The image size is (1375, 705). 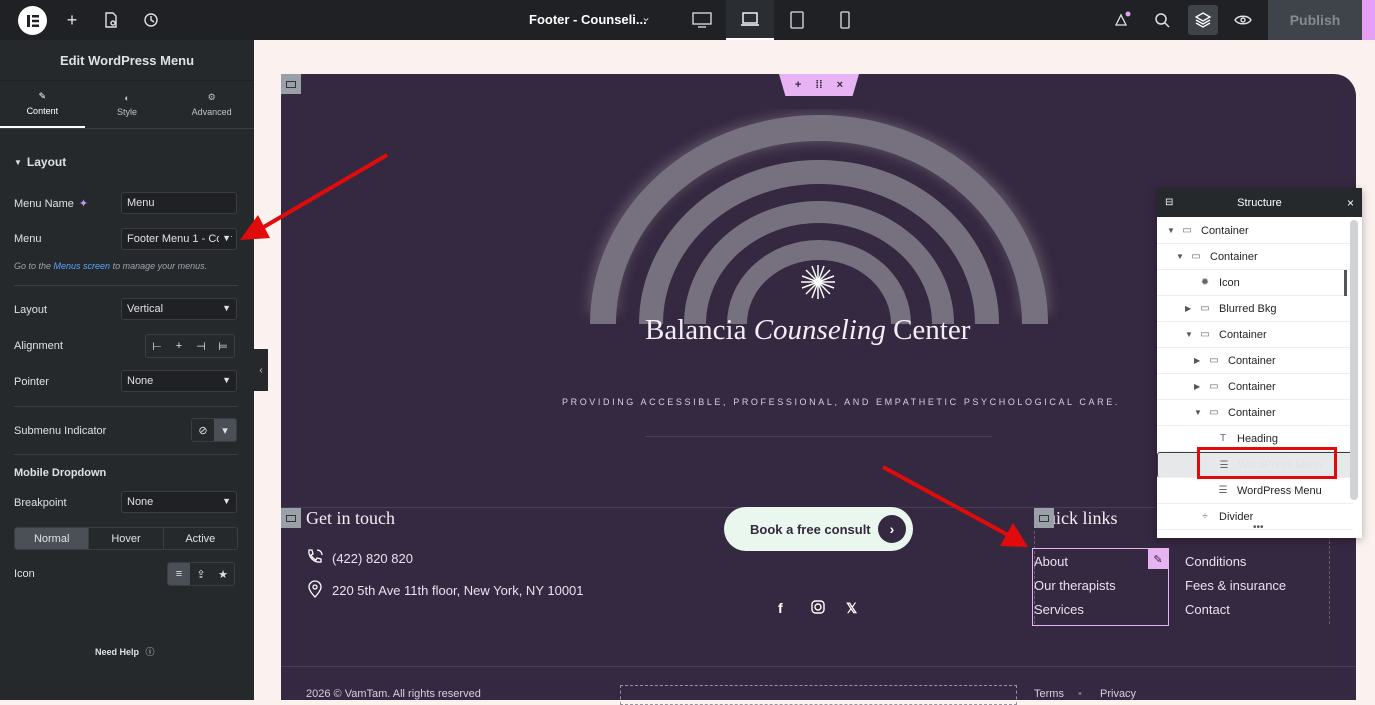 I want to click on section-layout-label: Layout, so click(x=46, y=162).